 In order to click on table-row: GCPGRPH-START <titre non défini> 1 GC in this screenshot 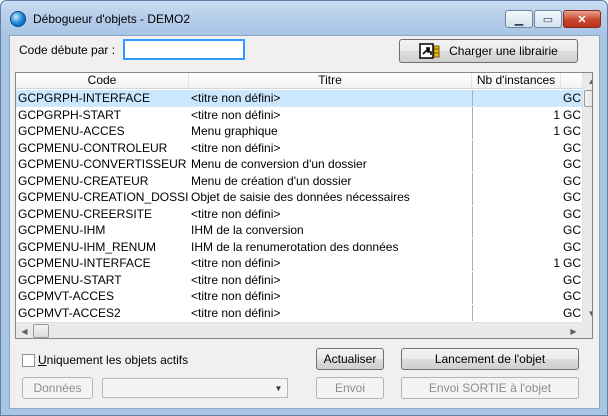, I will do `click(299, 115)`.